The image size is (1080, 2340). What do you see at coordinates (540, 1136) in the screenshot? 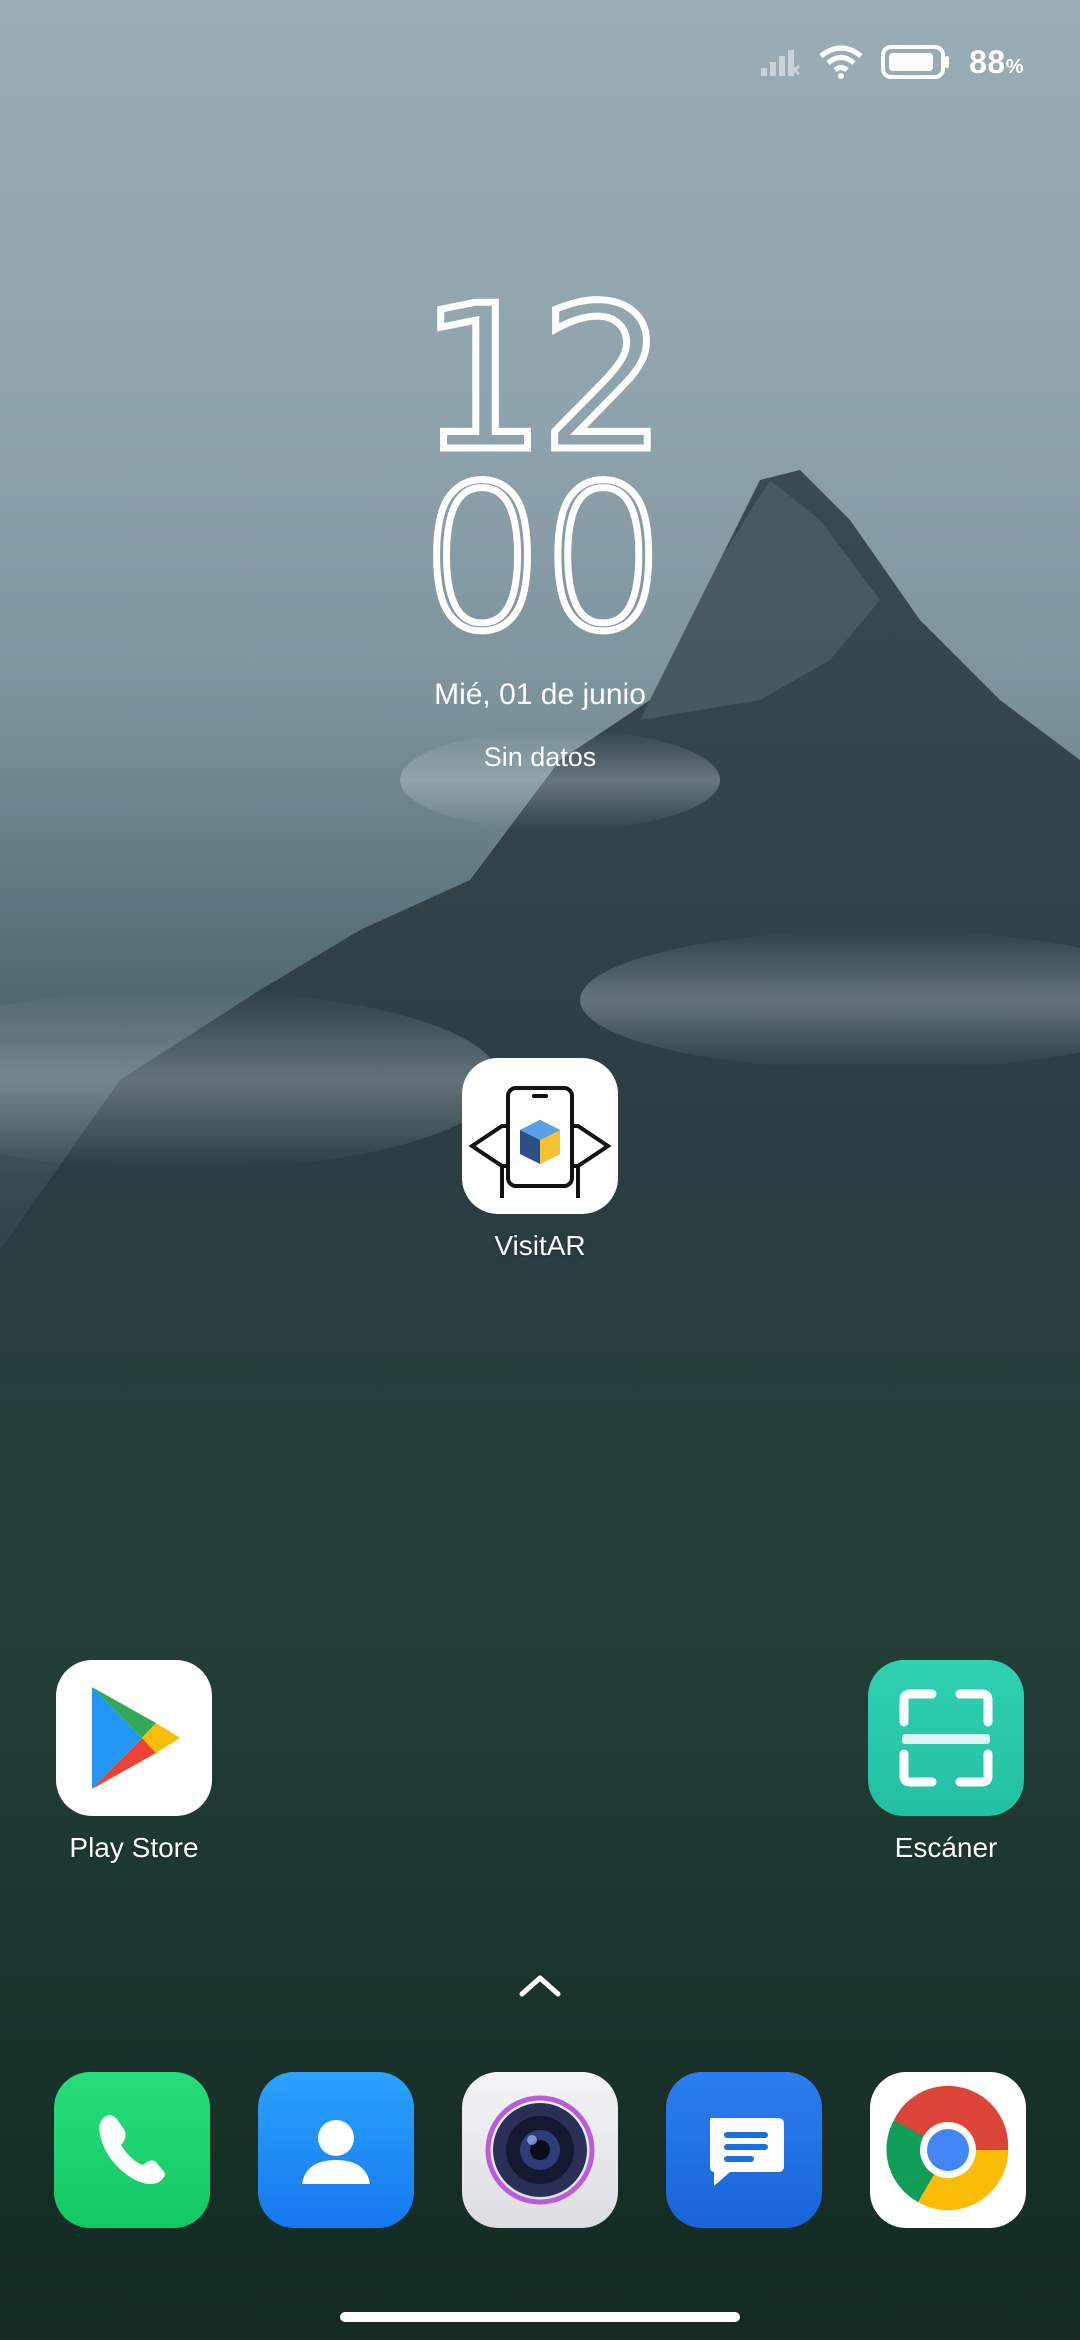
I see `visitar-icon` at bounding box center [540, 1136].